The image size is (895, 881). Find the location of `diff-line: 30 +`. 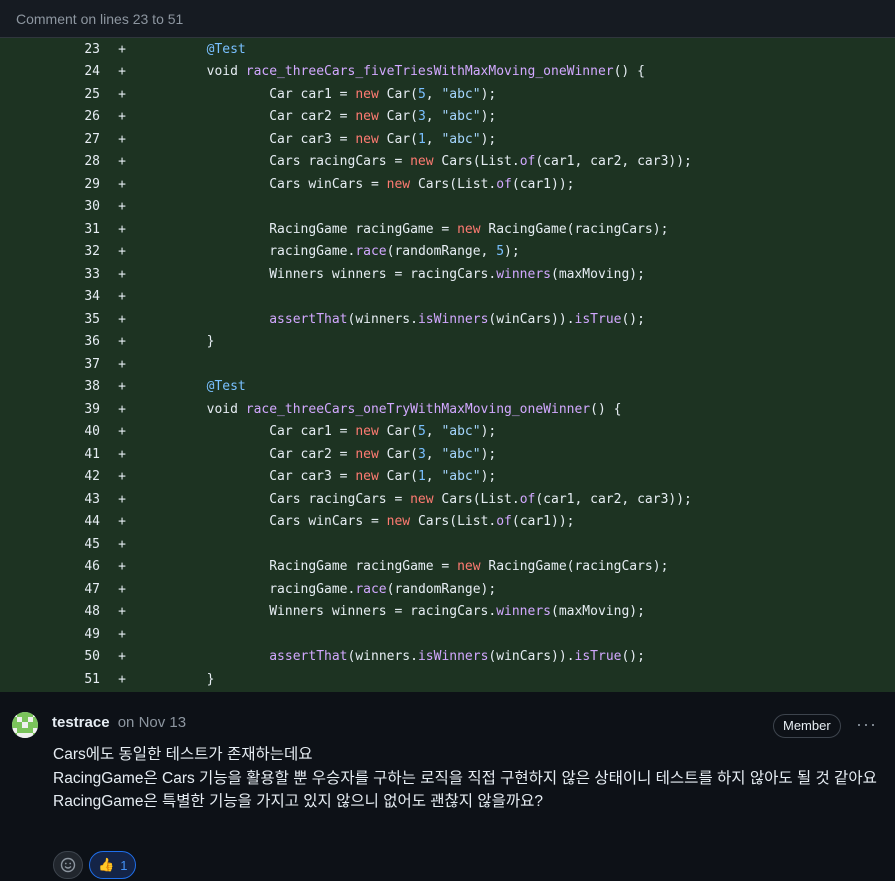

diff-line: 30 + is located at coordinates (447, 207).